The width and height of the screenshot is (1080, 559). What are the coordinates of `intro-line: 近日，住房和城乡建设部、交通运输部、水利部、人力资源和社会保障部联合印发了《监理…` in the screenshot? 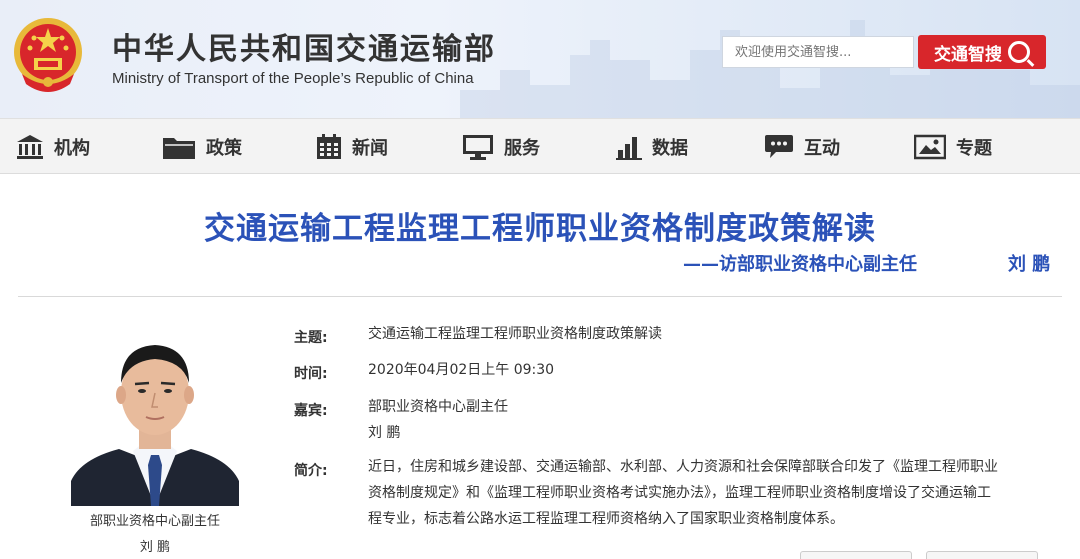 It's located at (683, 467).